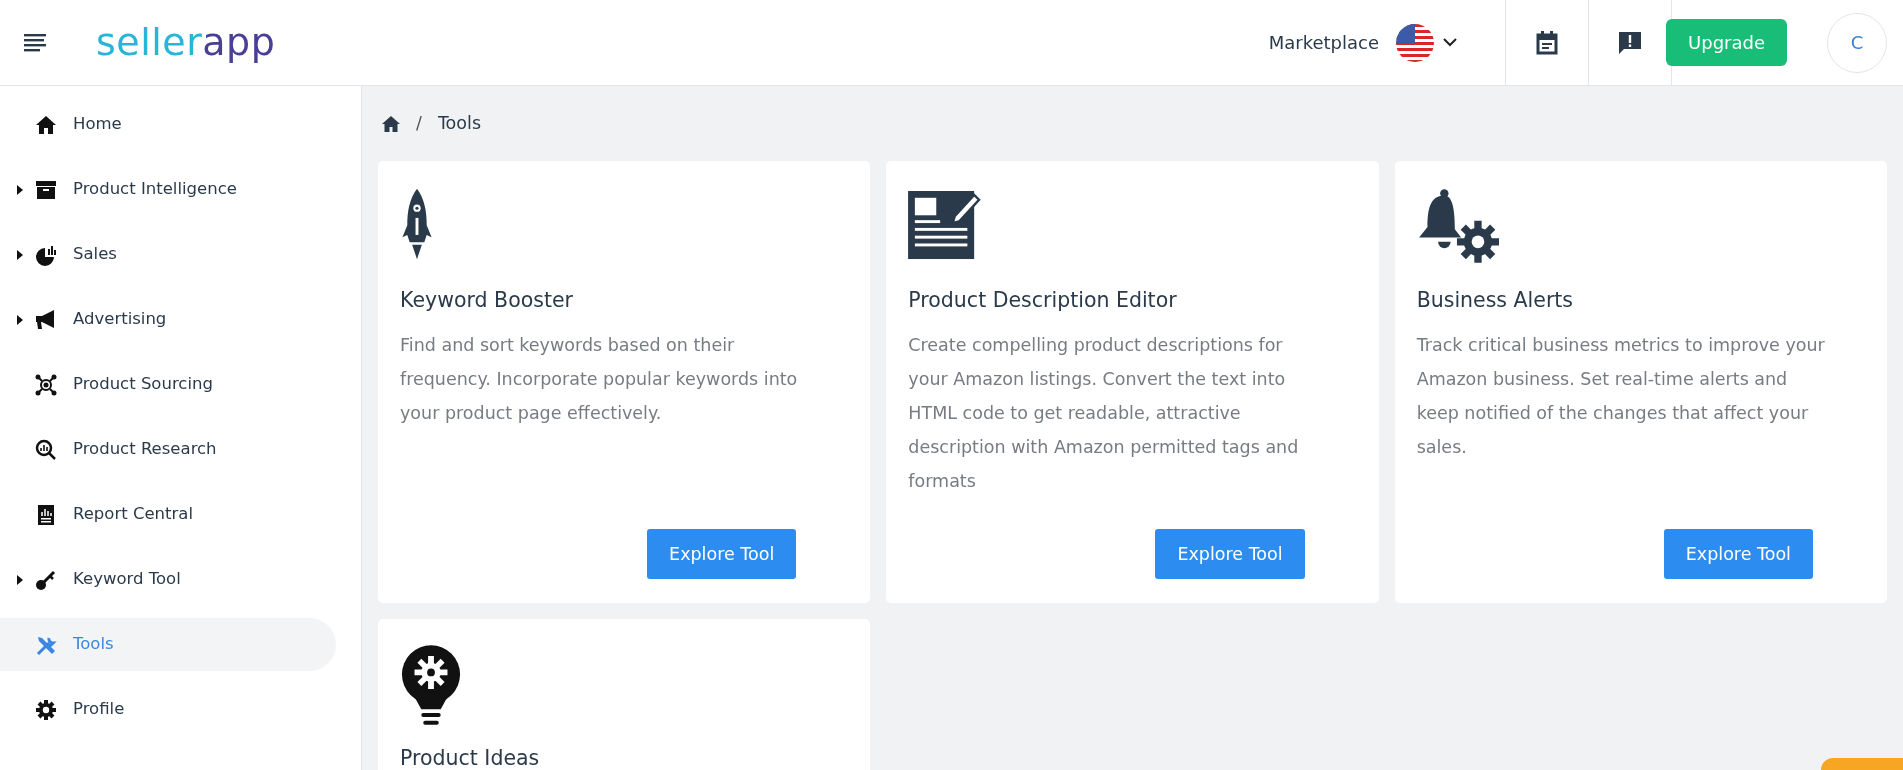  Describe the element at coordinates (1495, 300) in the screenshot. I see `tool-title: Business Alerts` at that location.